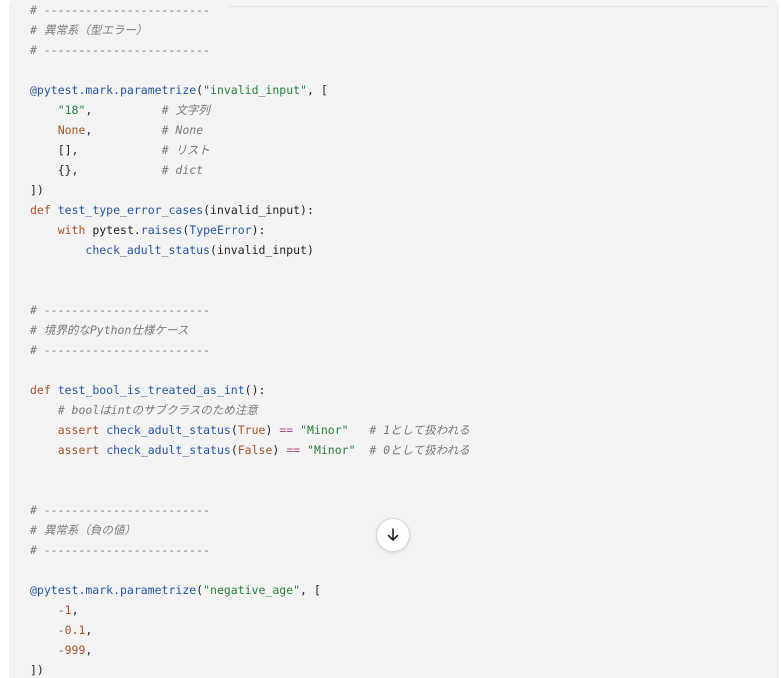 This screenshot has height=678, width=781. I want to click on code-token: "negative_age", so click(252, 590).